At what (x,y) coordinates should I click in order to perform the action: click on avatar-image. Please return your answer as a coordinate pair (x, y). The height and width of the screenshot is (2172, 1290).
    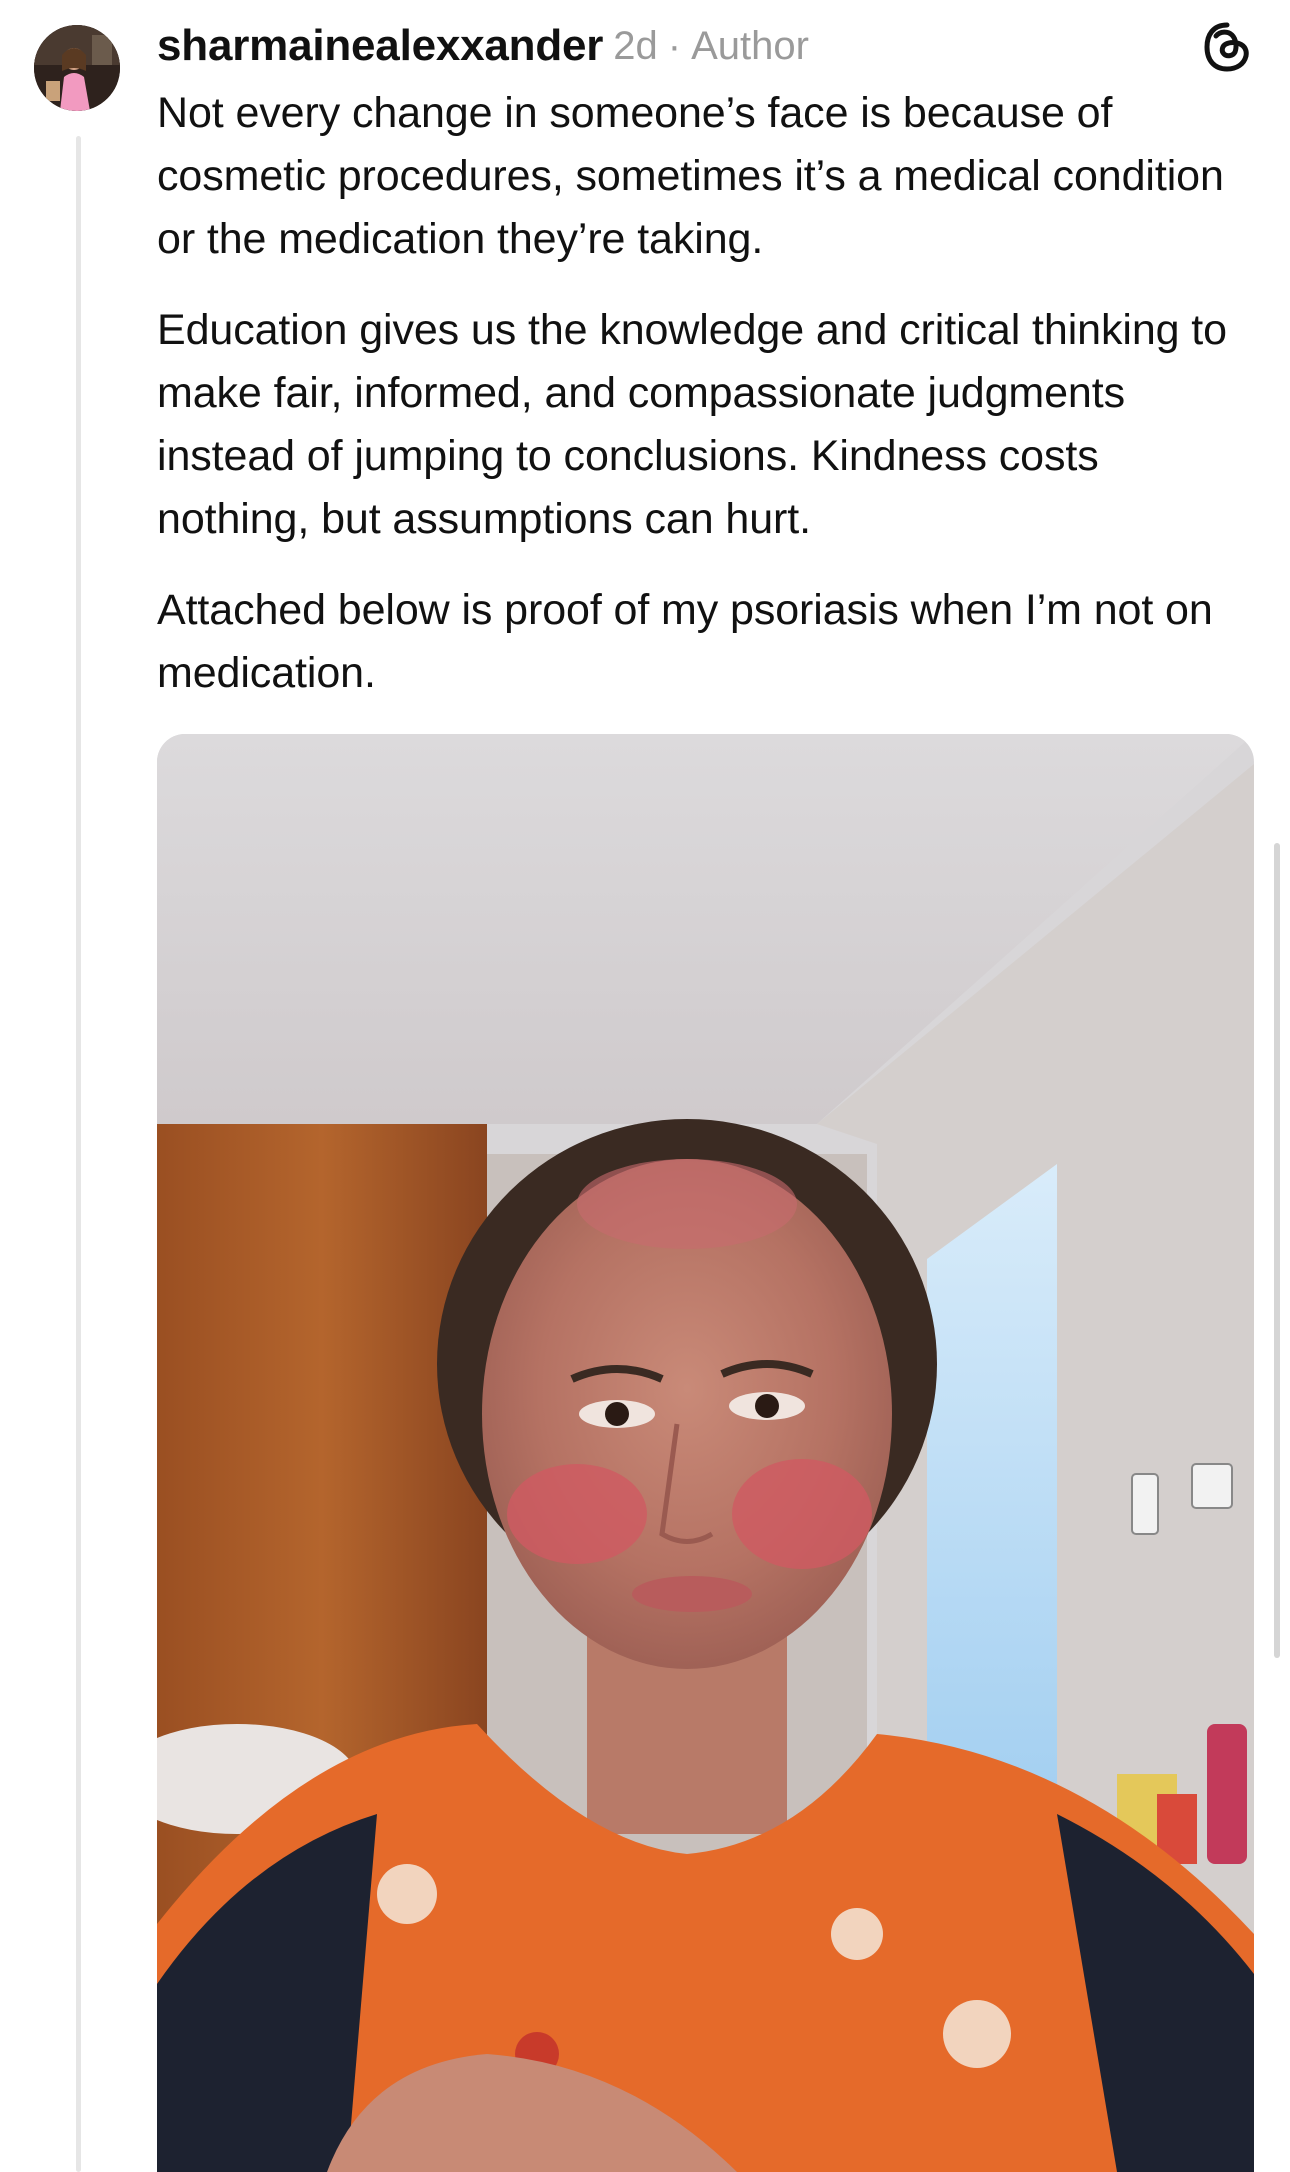
    Looking at the image, I should click on (77, 68).